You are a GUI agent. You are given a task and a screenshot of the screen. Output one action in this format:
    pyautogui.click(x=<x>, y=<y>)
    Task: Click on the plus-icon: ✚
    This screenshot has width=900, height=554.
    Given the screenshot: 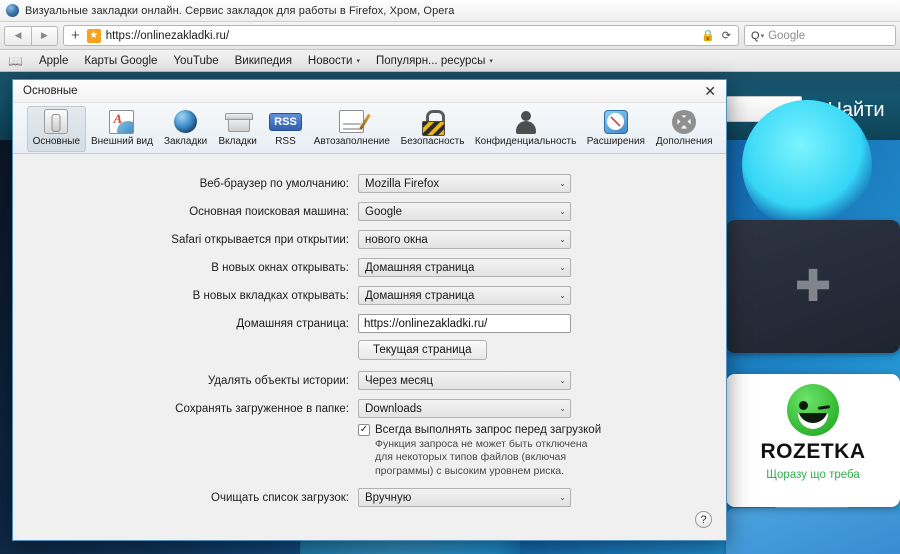 What is the action you would take?
    pyautogui.click(x=813, y=286)
    